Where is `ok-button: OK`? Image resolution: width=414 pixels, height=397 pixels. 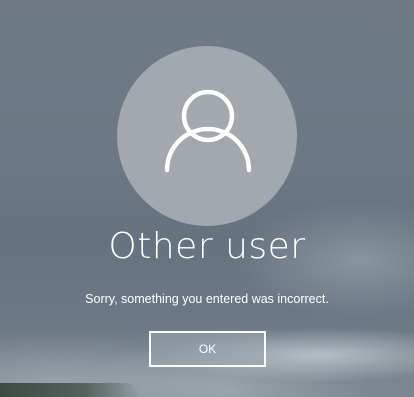
ok-button: OK is located at coordinates (207, 349).